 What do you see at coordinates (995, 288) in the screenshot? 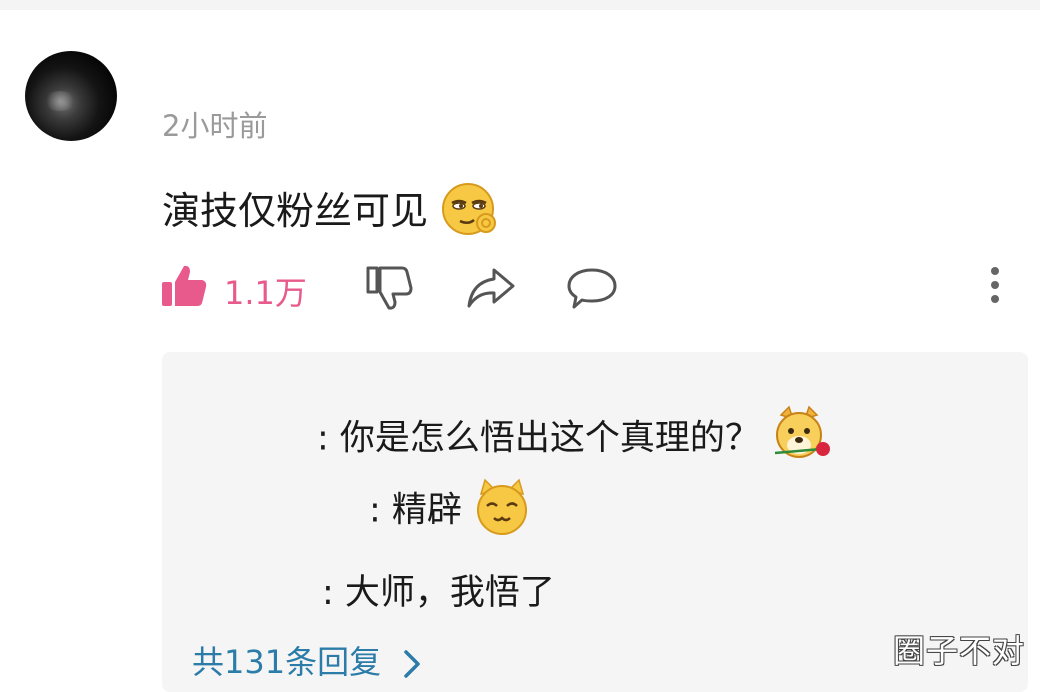
I see `more-options-icon` at bounding box center [995, 288].